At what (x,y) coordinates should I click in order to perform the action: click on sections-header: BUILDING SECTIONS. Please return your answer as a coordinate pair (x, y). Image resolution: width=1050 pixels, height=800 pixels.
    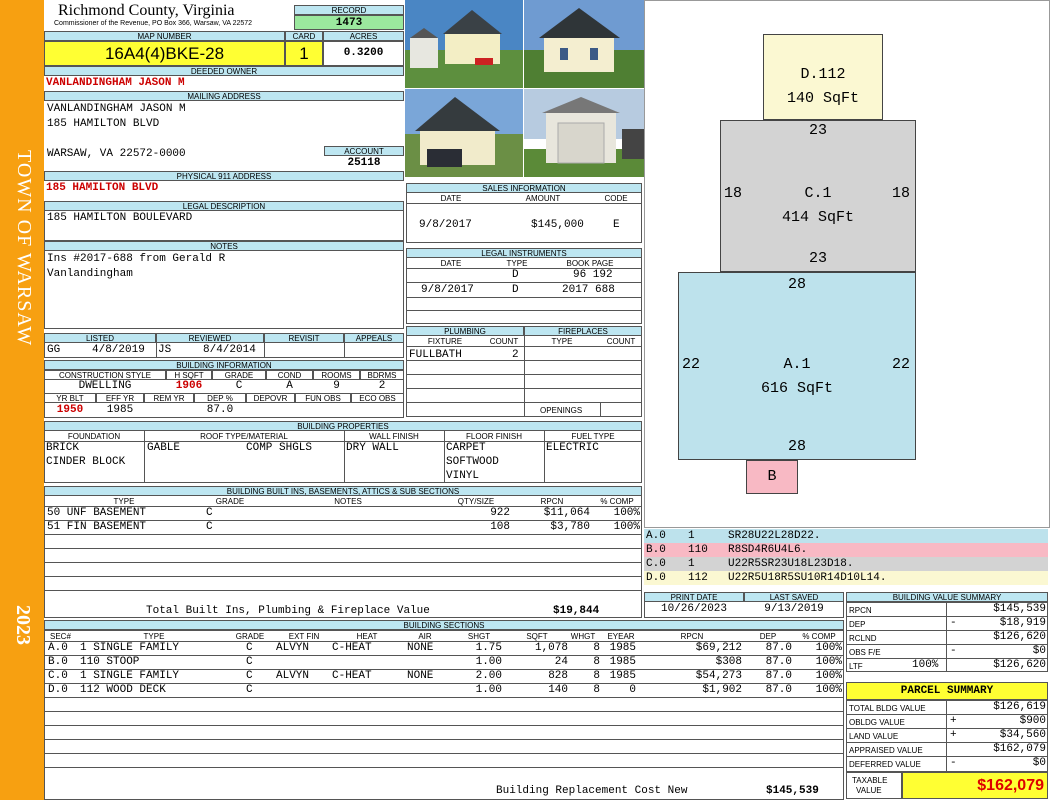
    Looking at the image, I should click on (444, 625).